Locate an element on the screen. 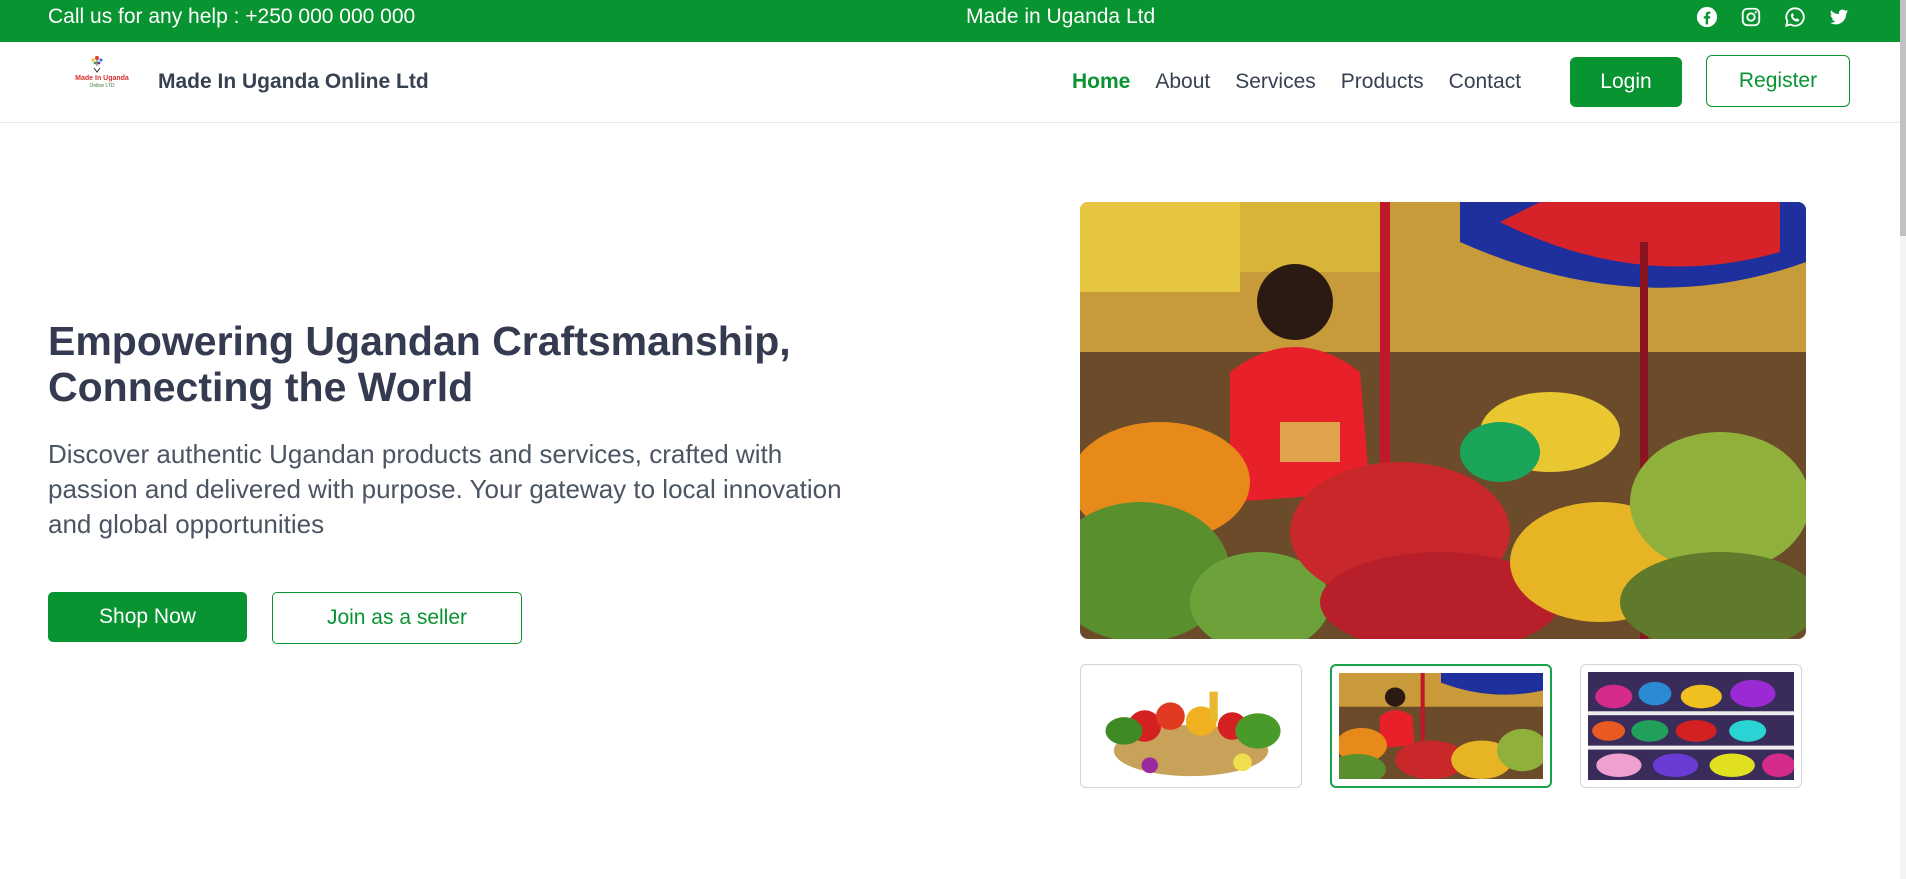  thumbnail-crafts is located at coordinates (1691, 726).